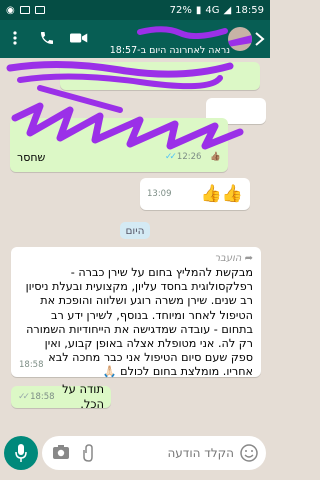  Describe the element at coordinates (180, 10) in the screenshot. I see `battery-percent: 72%` at that location.